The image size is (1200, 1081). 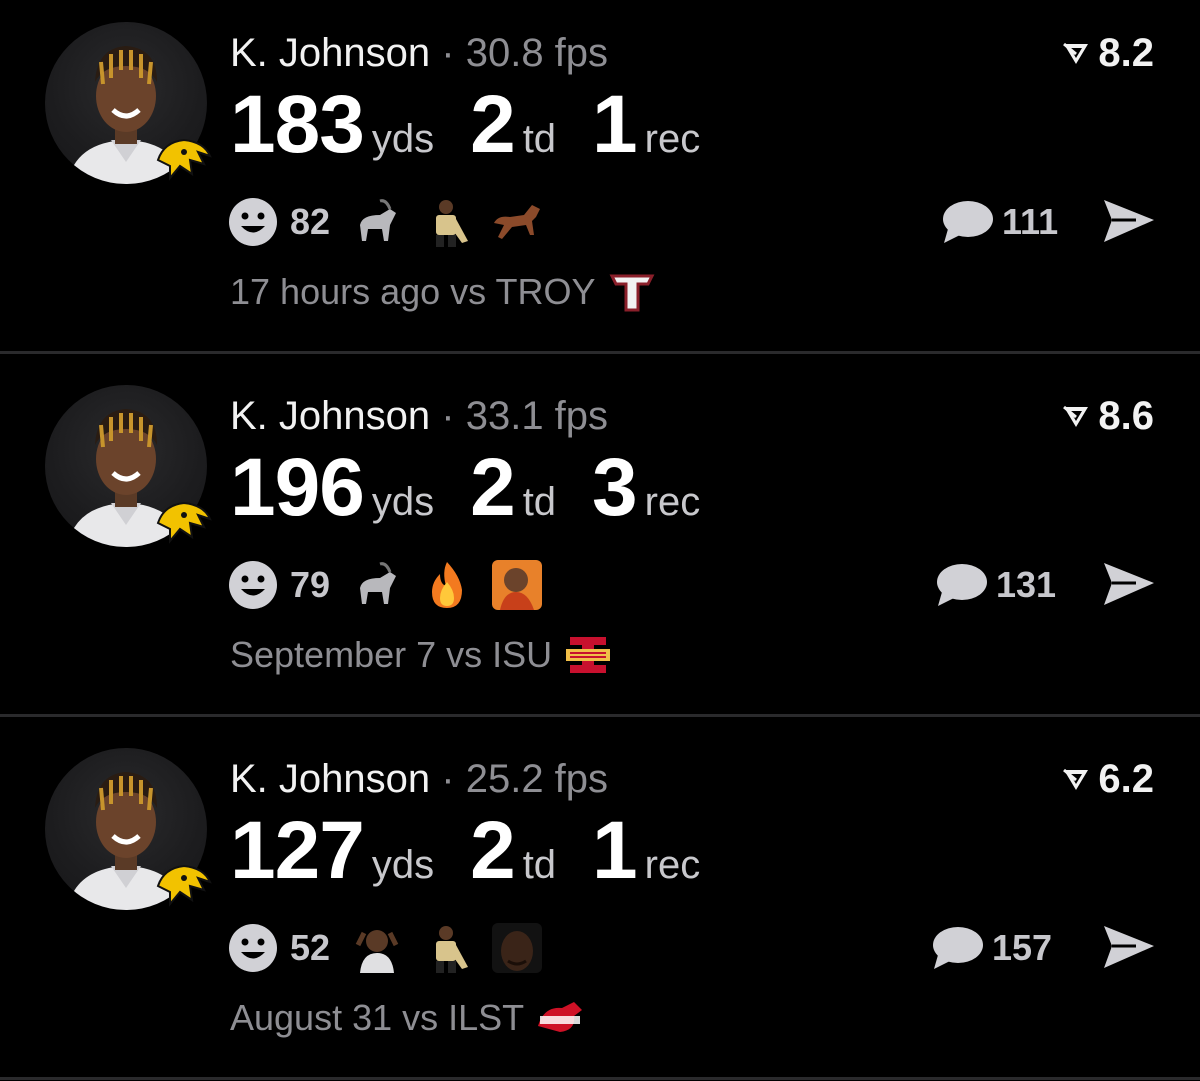 I want to click on reactions: 52, so click(x=394, y=948).